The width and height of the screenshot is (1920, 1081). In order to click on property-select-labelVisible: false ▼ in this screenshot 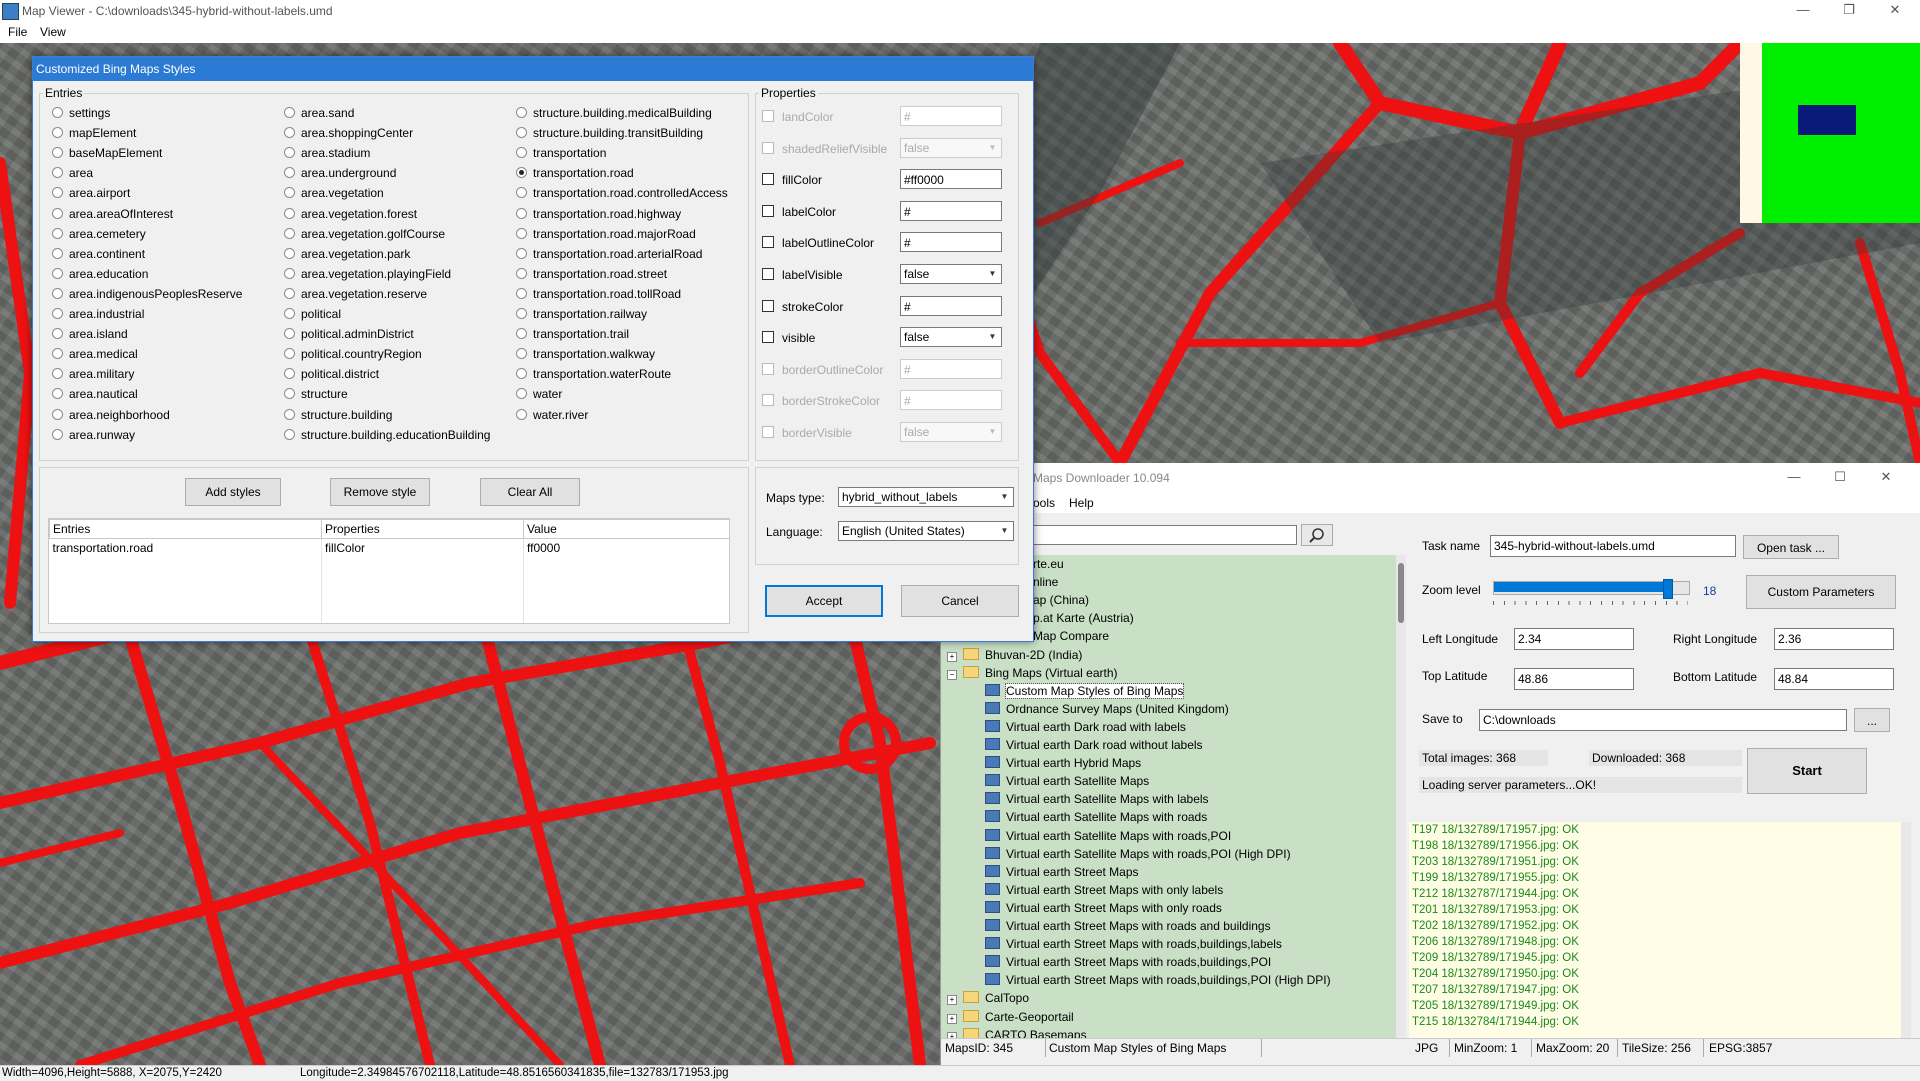, I will do `click(951, 274)`.